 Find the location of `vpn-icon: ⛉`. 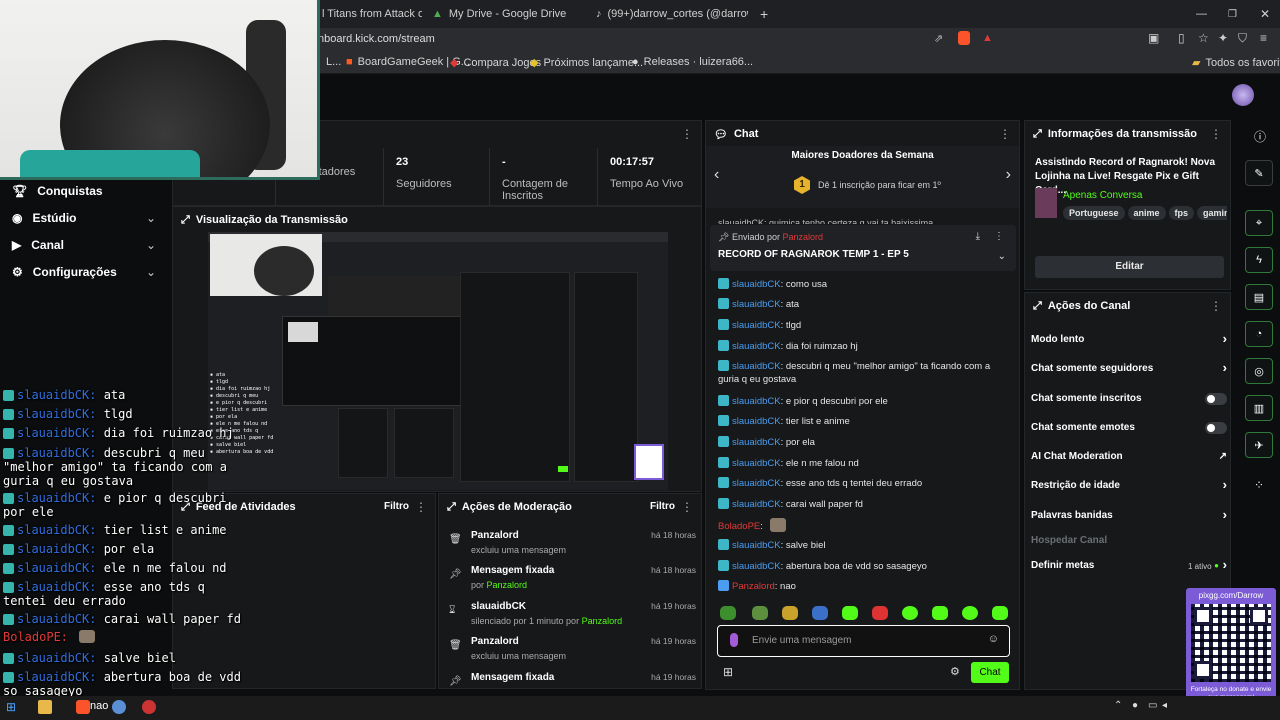

vpn-icon: ⛉ is located at coordinates (1242, 38).